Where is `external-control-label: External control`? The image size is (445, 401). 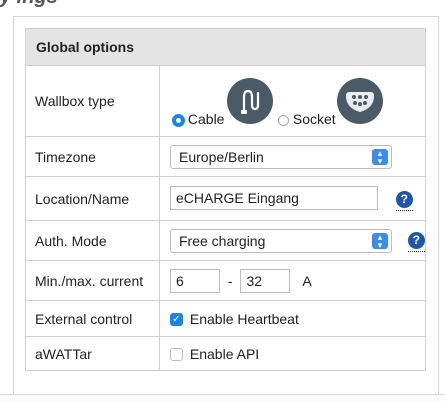
external-control-label: External control is located at coordinates (92, 318).